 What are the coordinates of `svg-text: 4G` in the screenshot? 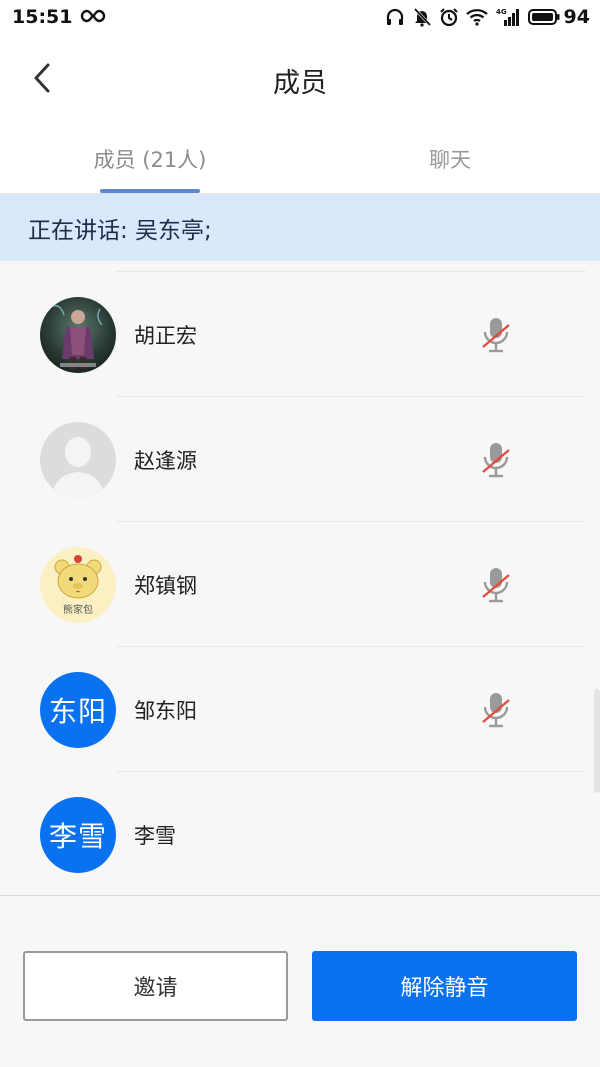 It's located at (501, 12).